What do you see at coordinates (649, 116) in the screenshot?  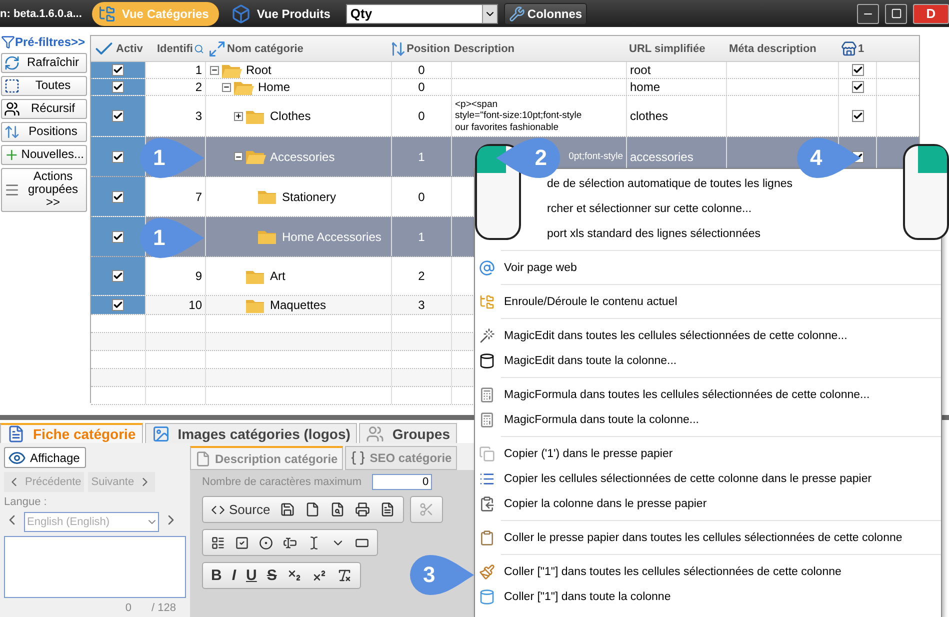 I see `table-cell: clothes` at bounding box center [649, 116].